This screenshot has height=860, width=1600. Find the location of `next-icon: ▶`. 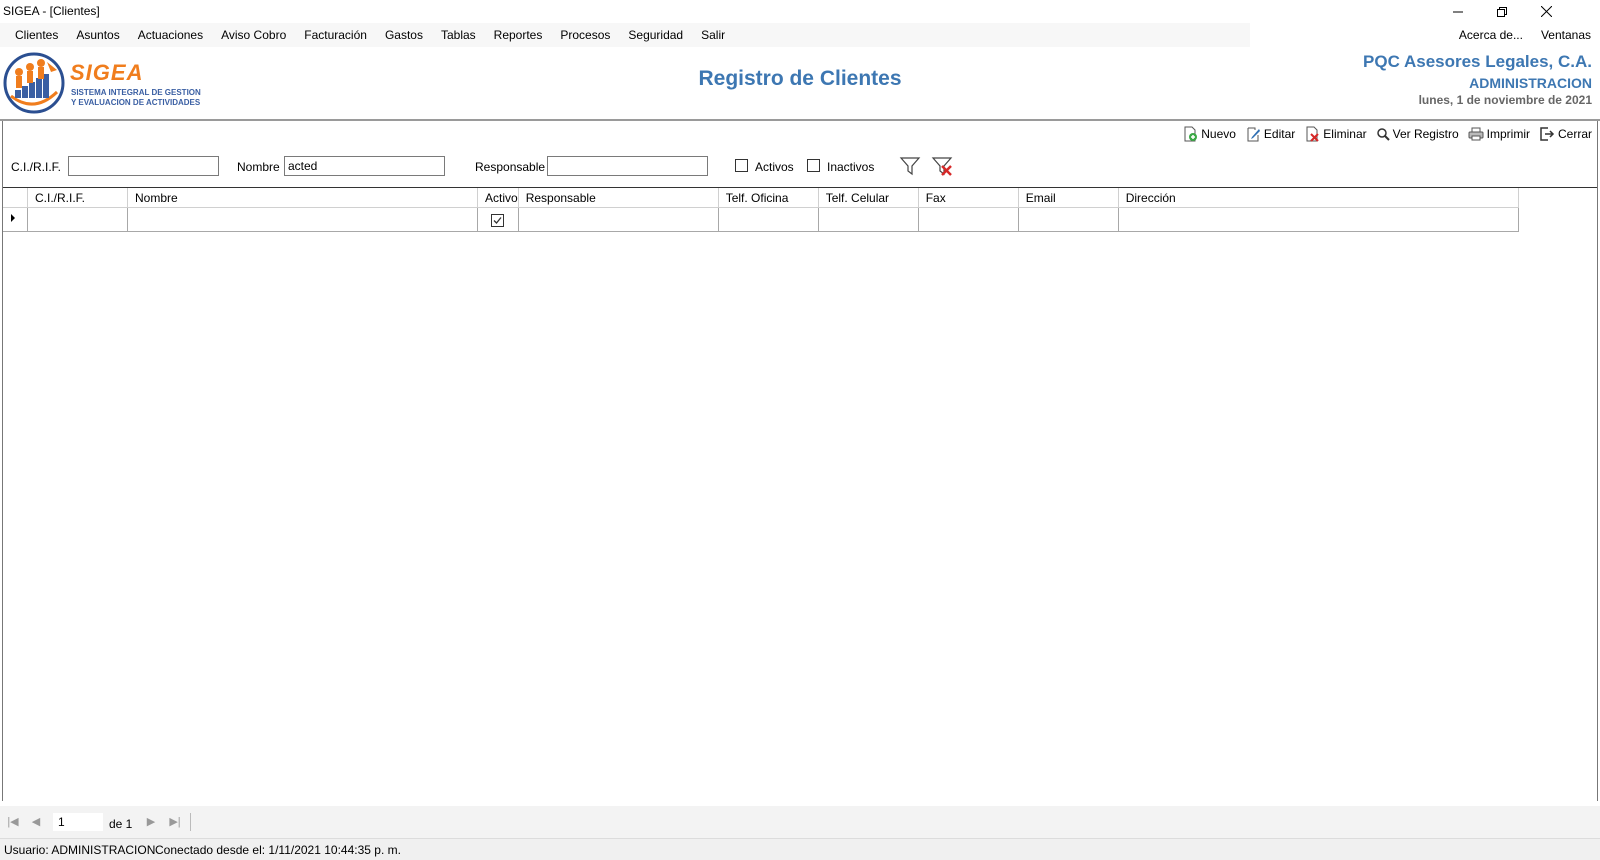

next-icon: ▶ is located at coordinates (151, 821).